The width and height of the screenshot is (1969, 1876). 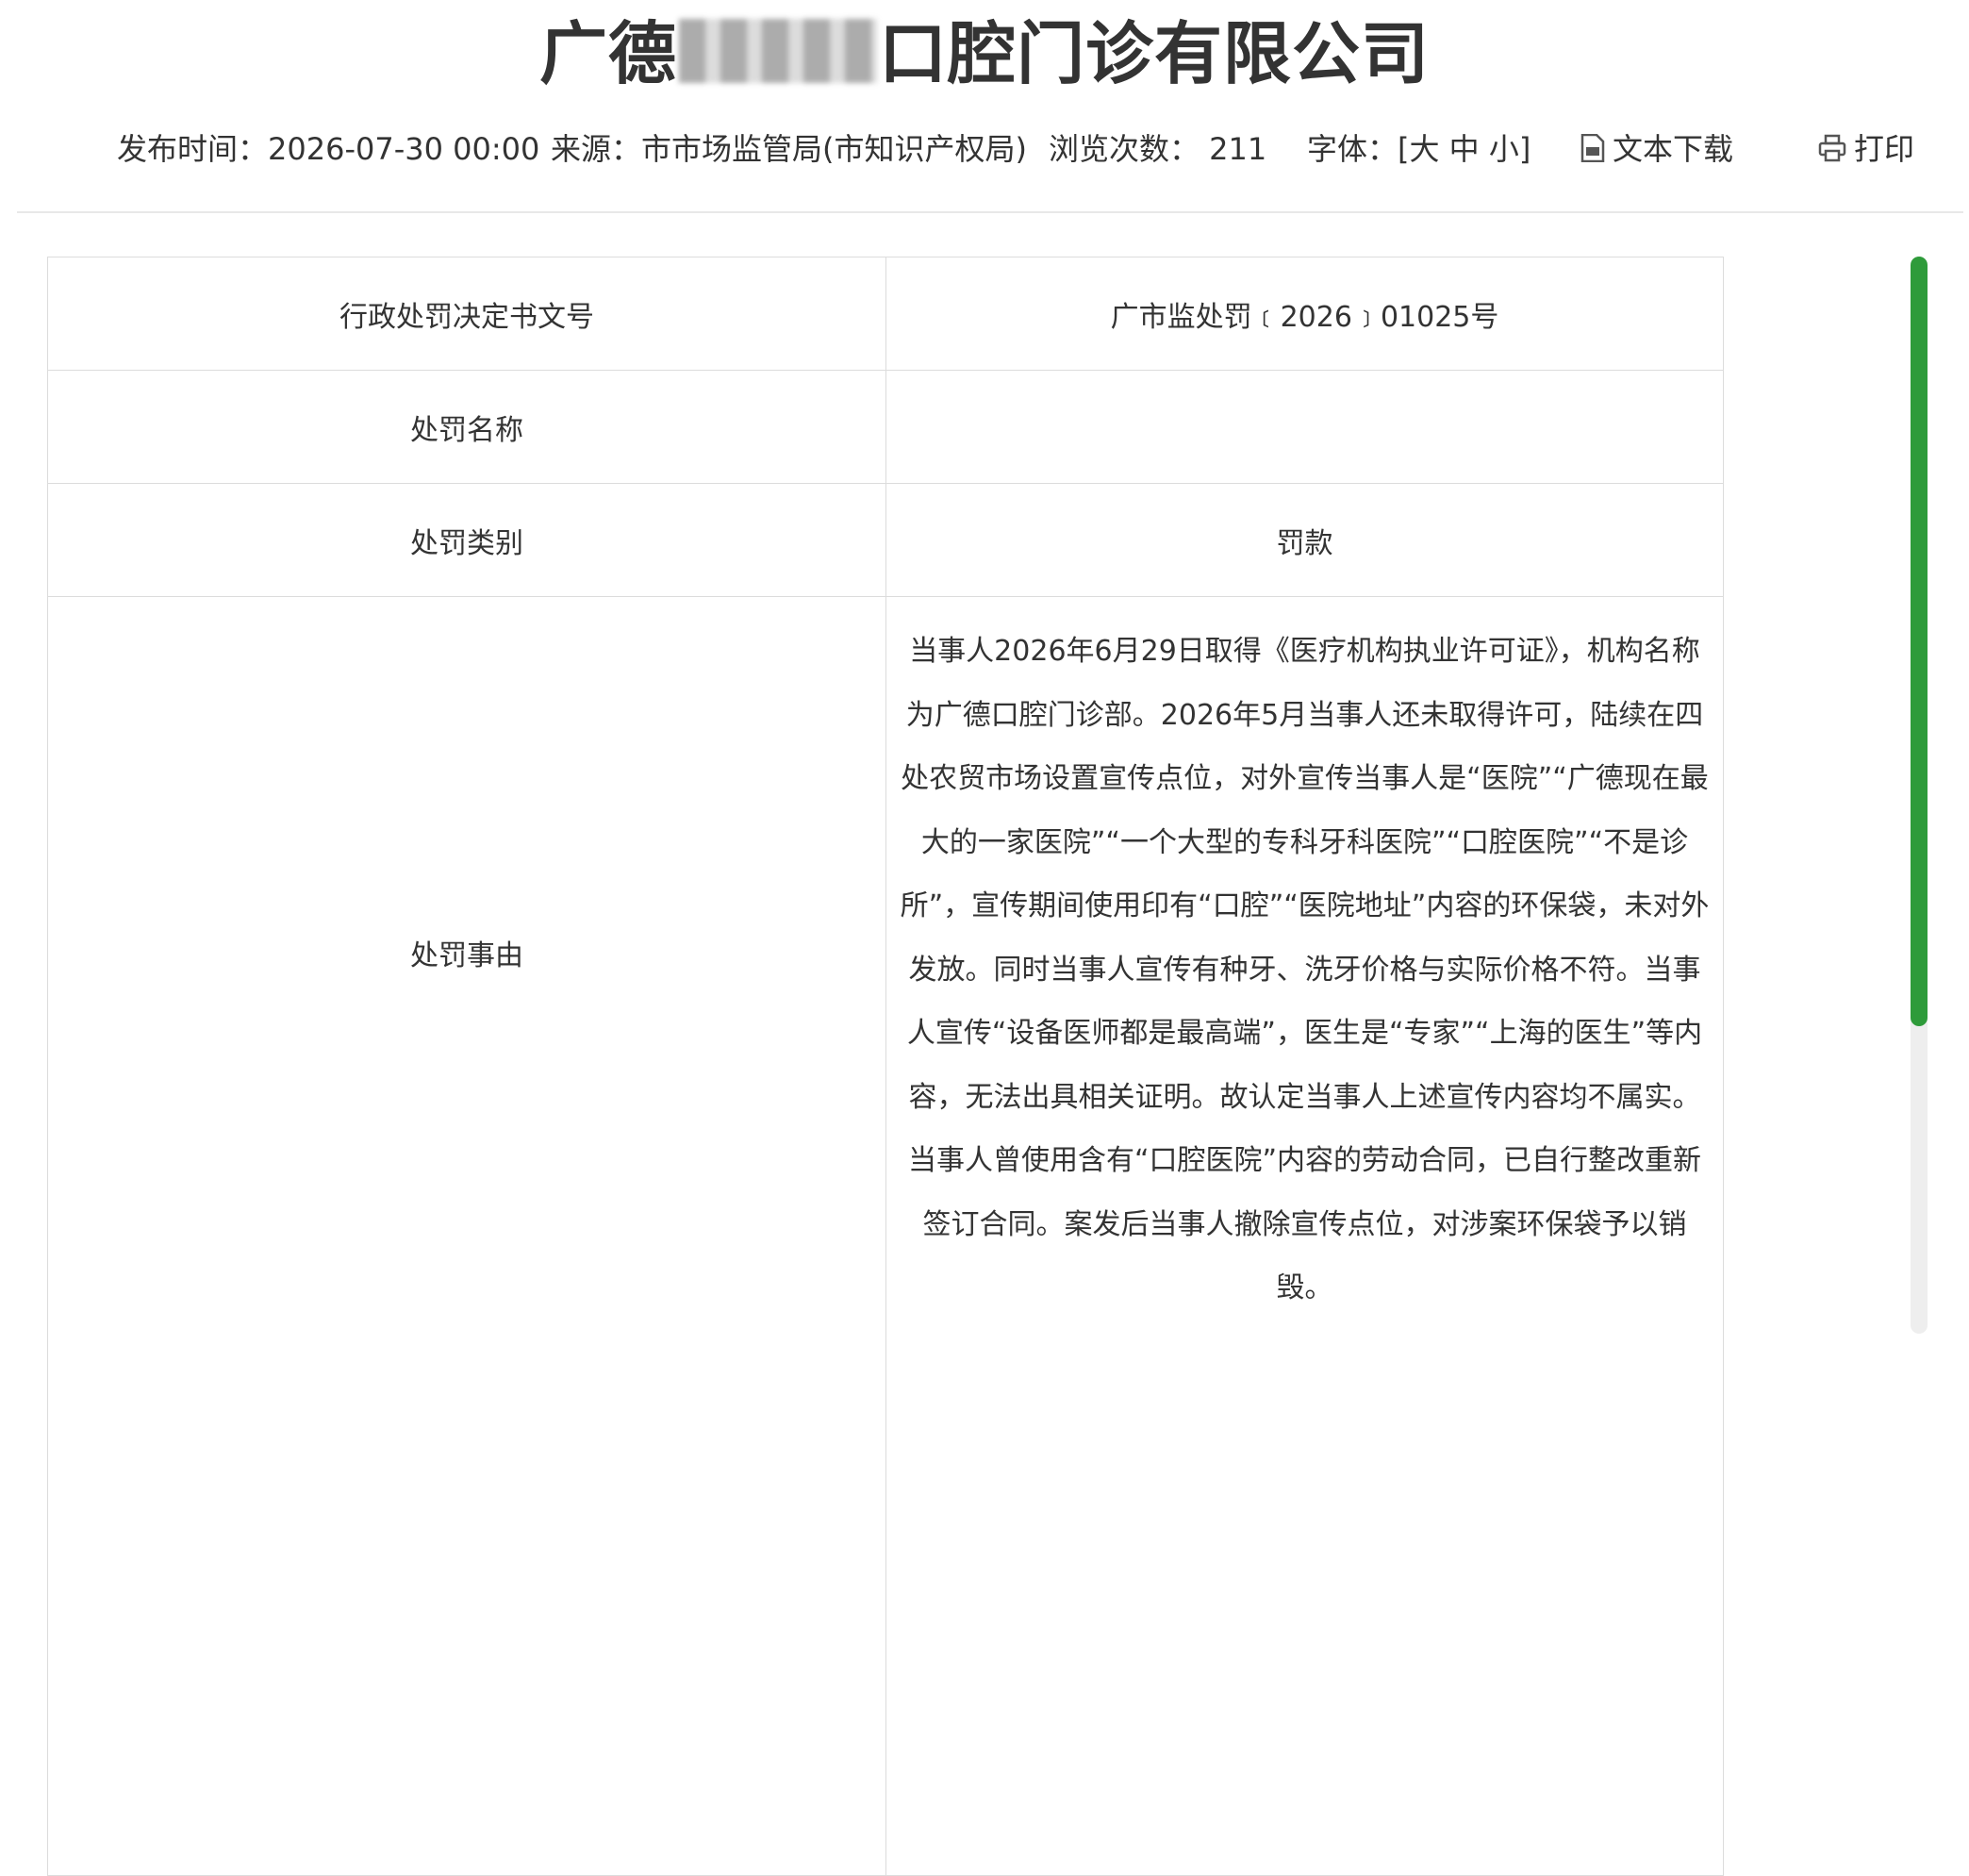 I want to click on font-size-selector: 字体：[大 中 小], so click(x=1419, y=149).